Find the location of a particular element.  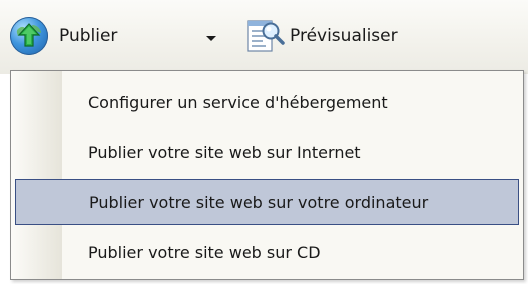

chevron-down-icon is located at coordinates (211, 38).